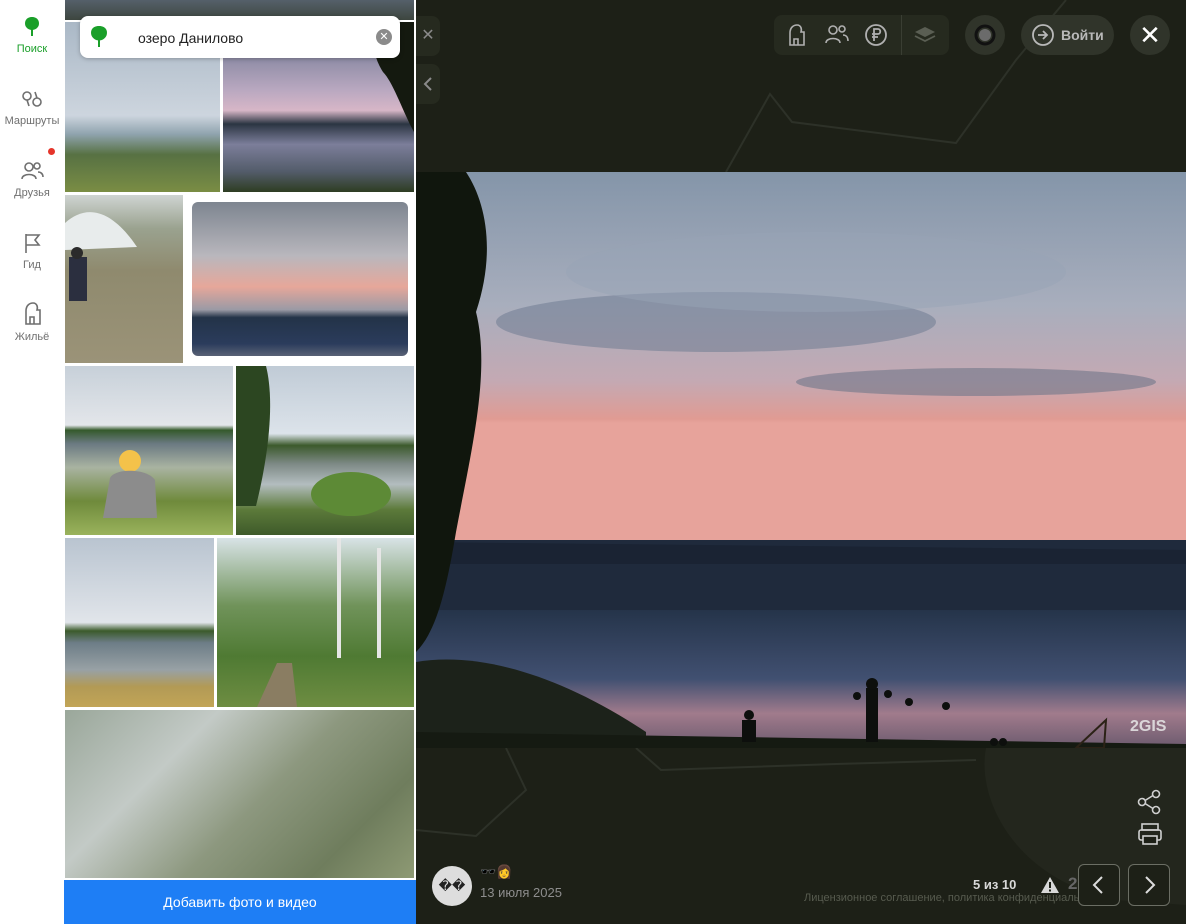 The width and height of the screenshot is (1186, 924). What do you see at coordinates (496, 871) in the screenshot?
I see `author-name: 🕶️👩` at bounding box center [496, 871].